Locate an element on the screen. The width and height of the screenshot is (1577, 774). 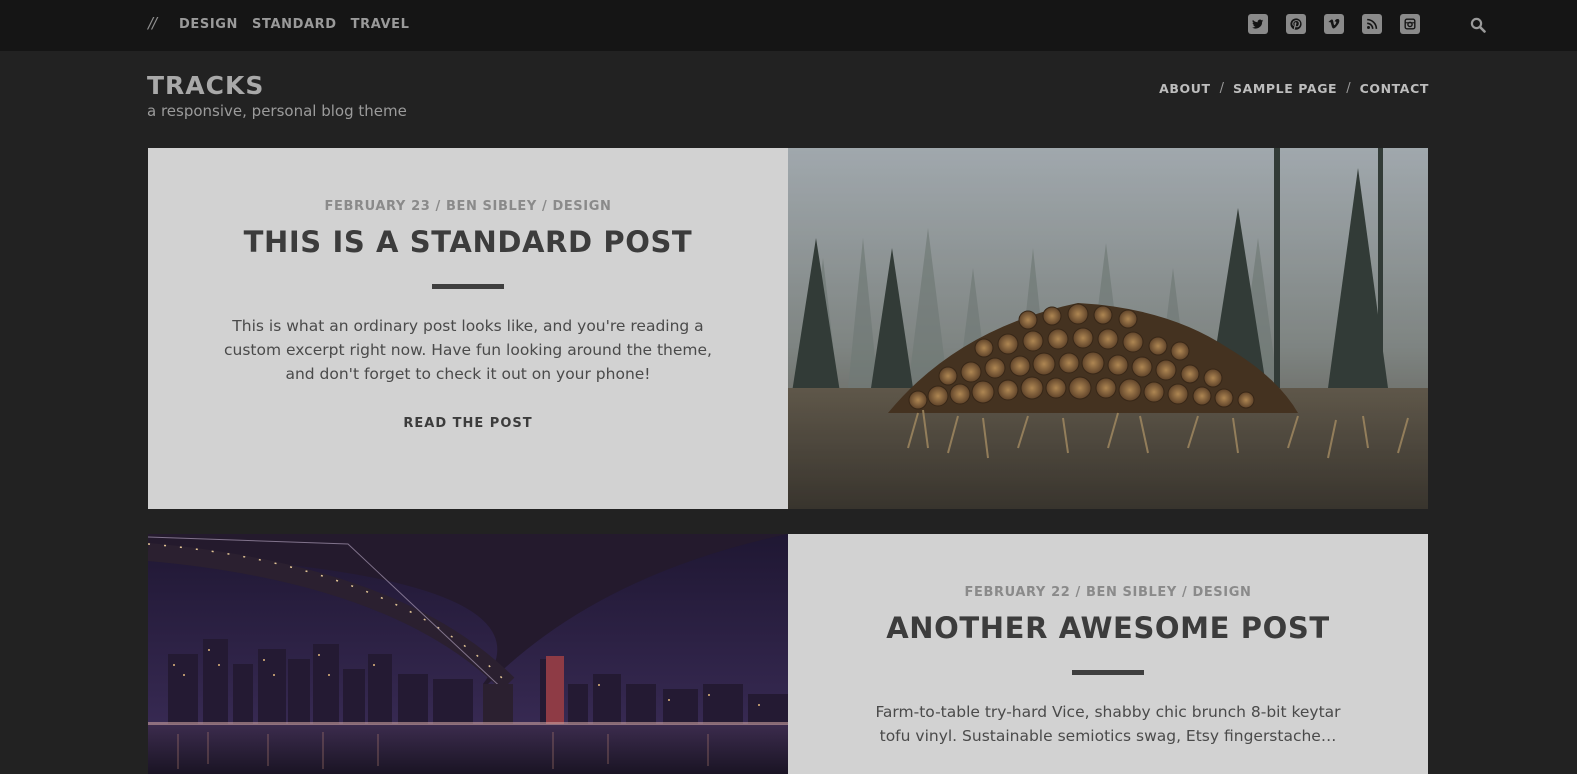
post-title: THIS IS A STANDARD POST is located at coordinates (468, 242).